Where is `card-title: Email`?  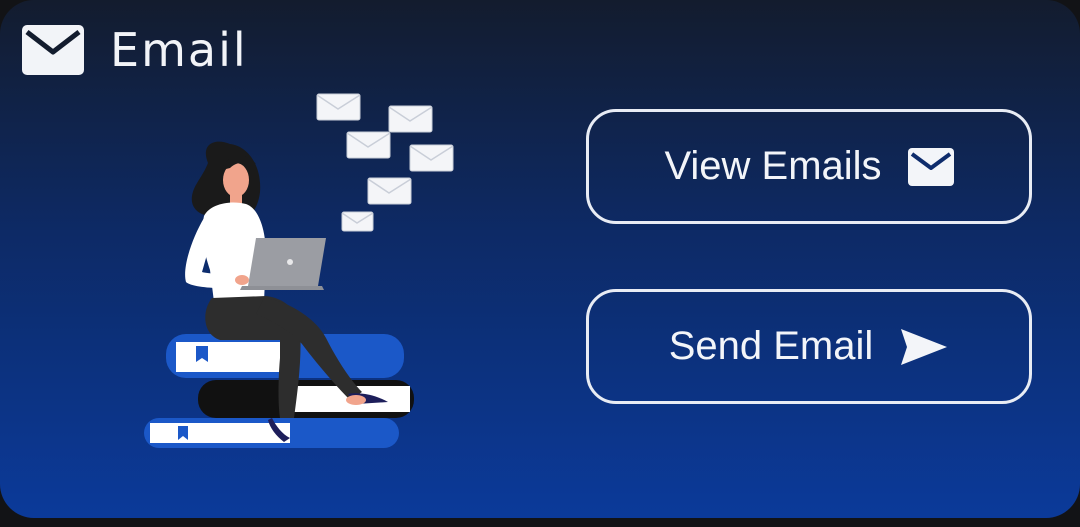
card-title: Email is located at coordinates (179, 50).